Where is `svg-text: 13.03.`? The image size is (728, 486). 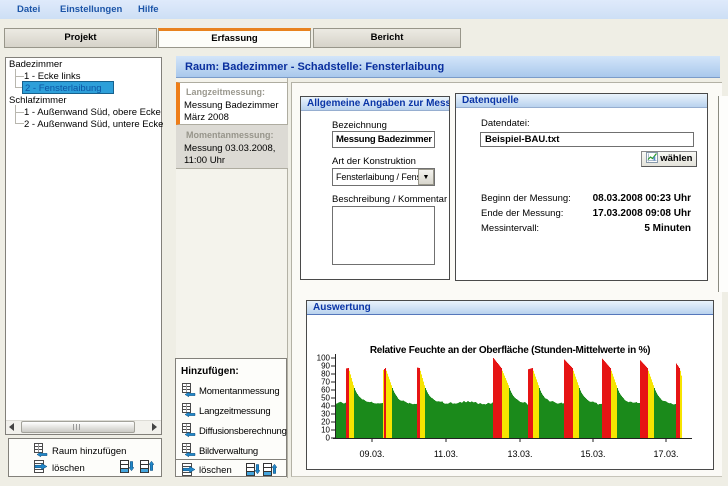
svg-text: 13.03. is located at coordinates (519, 454).